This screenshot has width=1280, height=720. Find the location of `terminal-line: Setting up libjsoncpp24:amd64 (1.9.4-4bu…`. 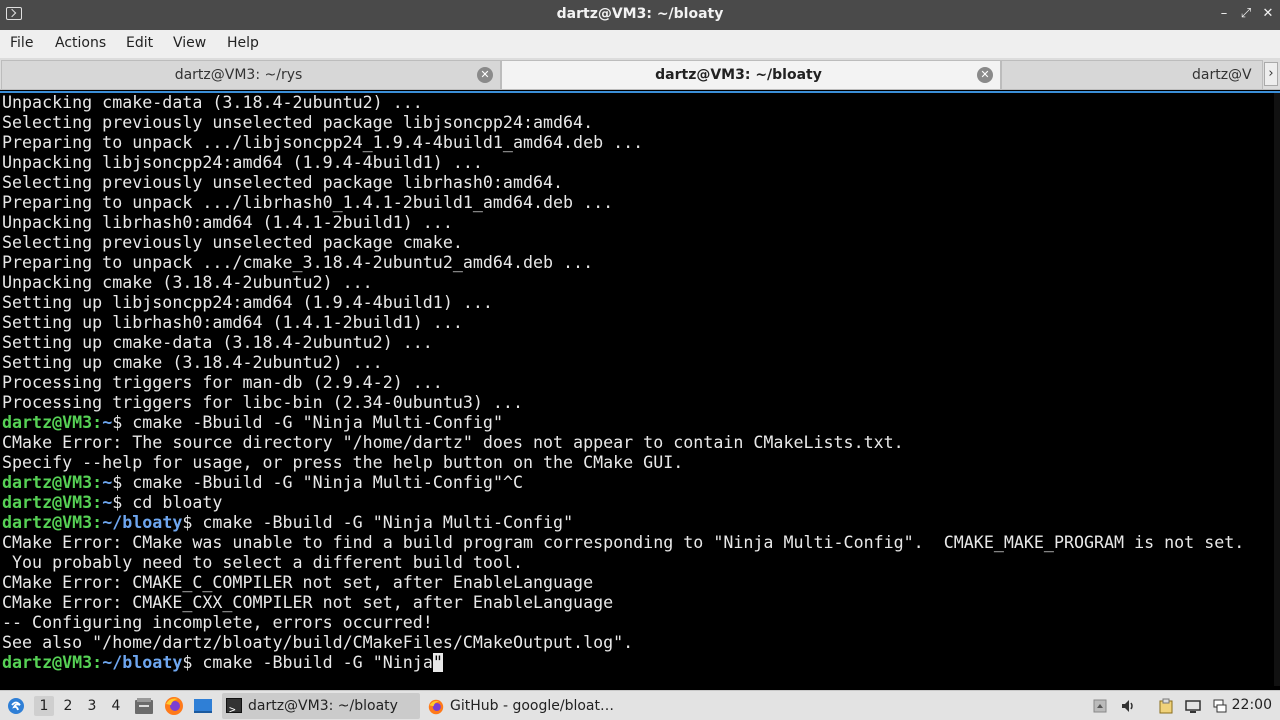

terminal-line: Setting up libjsoncpp24:amd64 (1.9.4-4bu… is located at coordinates (637, 303).